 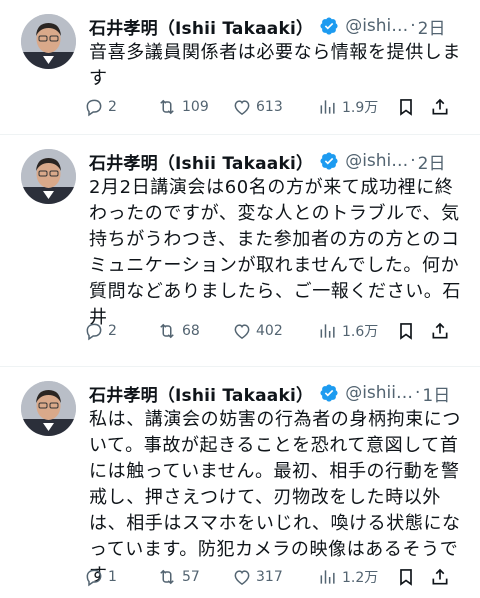 I want to click on like-button: 613, so click(x=275, y=107).